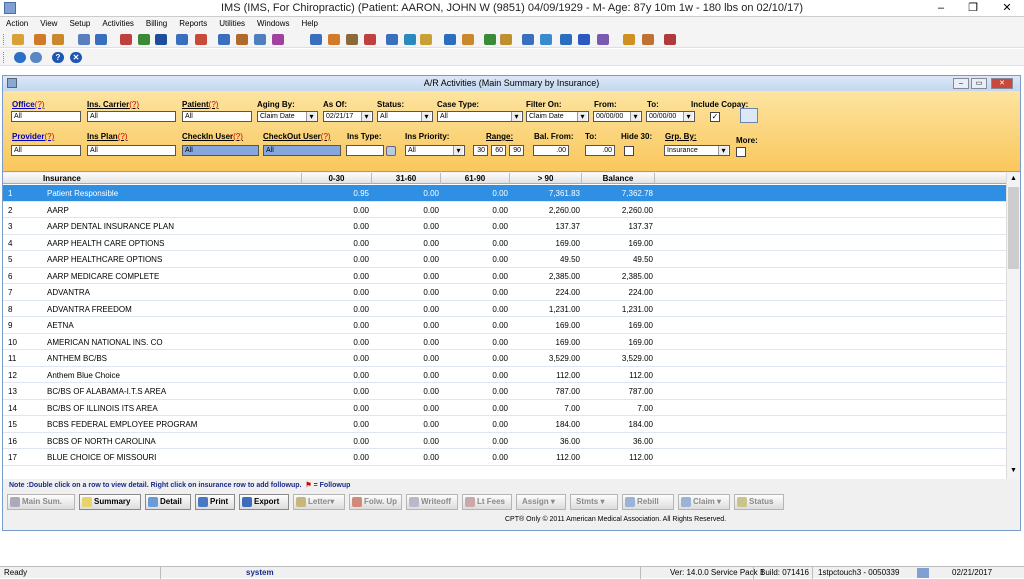 This screenshot has height=579, width=1024. What do you see at coordinates (546, 178) in the screenshot?
I see `col-header-over-90: > 90` at bounding box center [546, 178].